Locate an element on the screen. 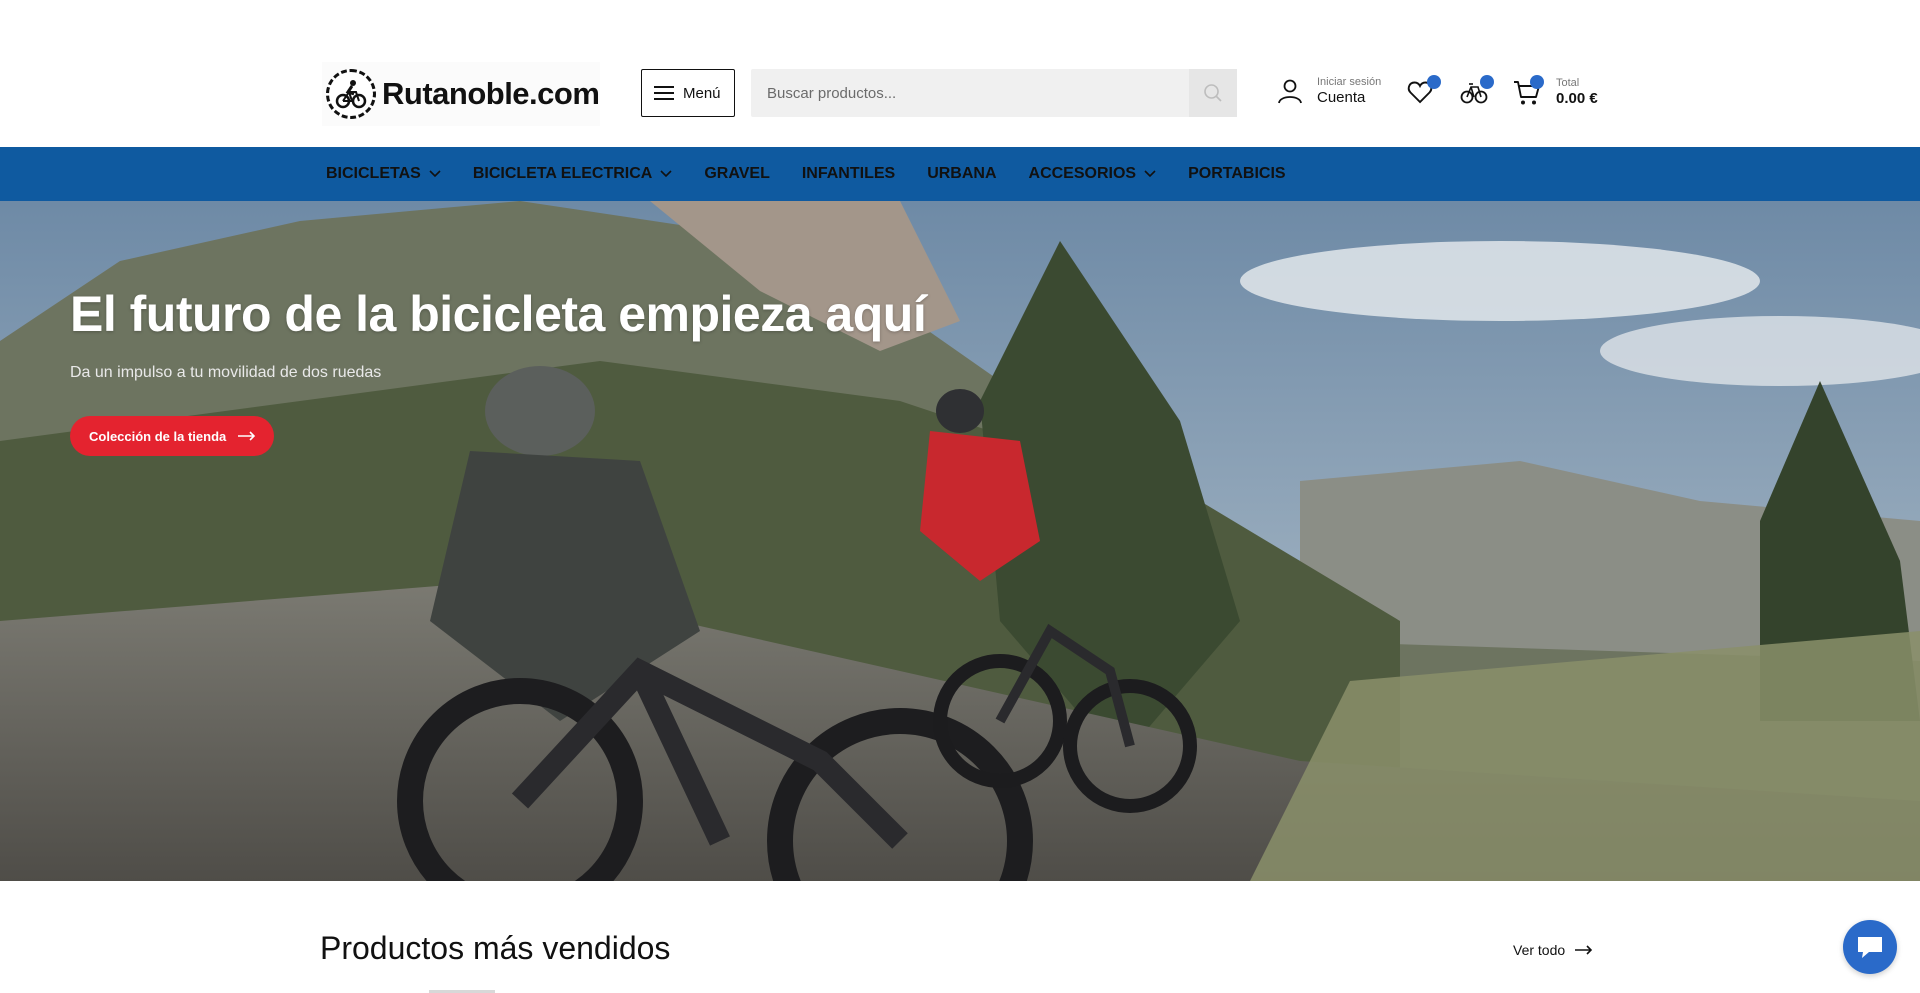 Image resolution: width=1920 pixels, height=993 pixels. site-header: Rutanoble.com Menú Iniciar sesión Cuenta is located at coordinates (960, 73).